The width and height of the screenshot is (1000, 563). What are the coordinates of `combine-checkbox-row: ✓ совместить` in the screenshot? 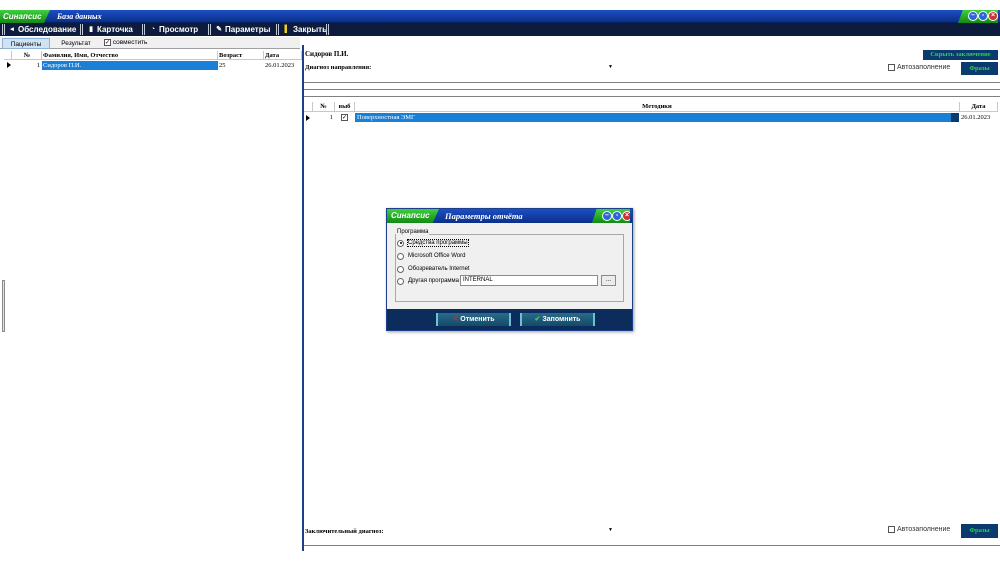 It's located at (125, 43).